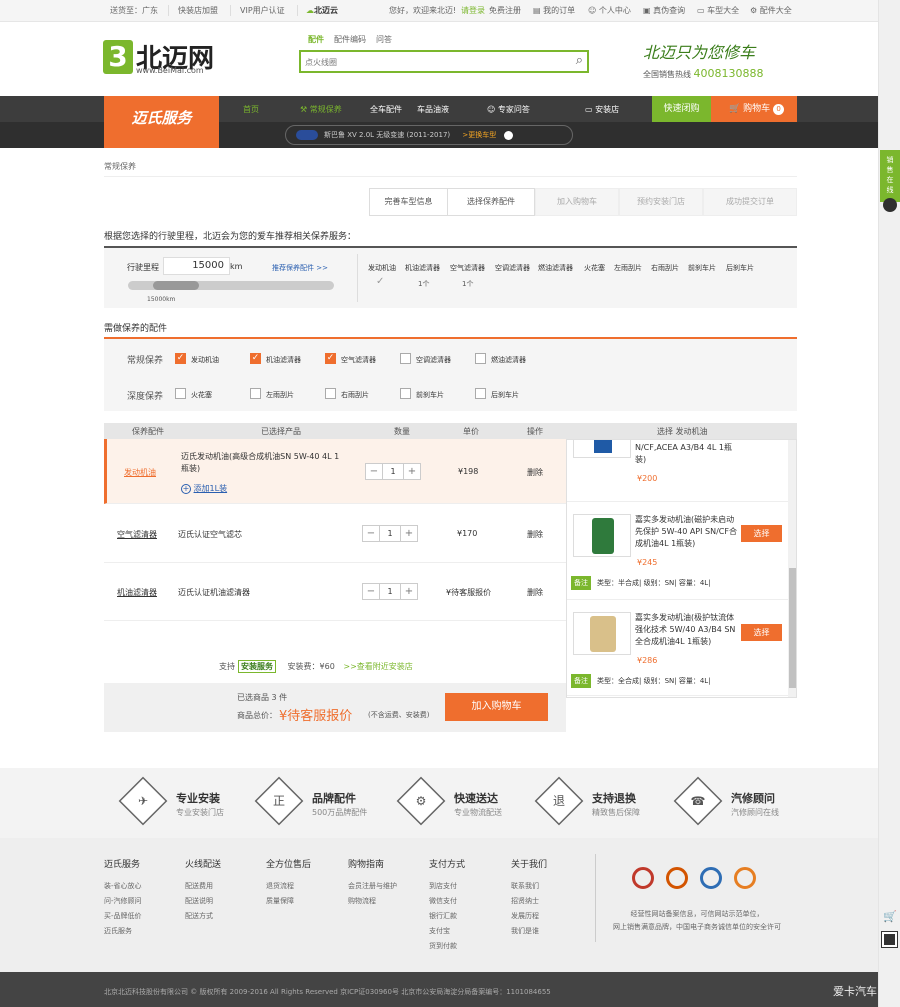  What do you see at coordinates (255, 358) in the screenshot?
I see `checkbox-regular-1: ✓` at bounding box center [255, 358].